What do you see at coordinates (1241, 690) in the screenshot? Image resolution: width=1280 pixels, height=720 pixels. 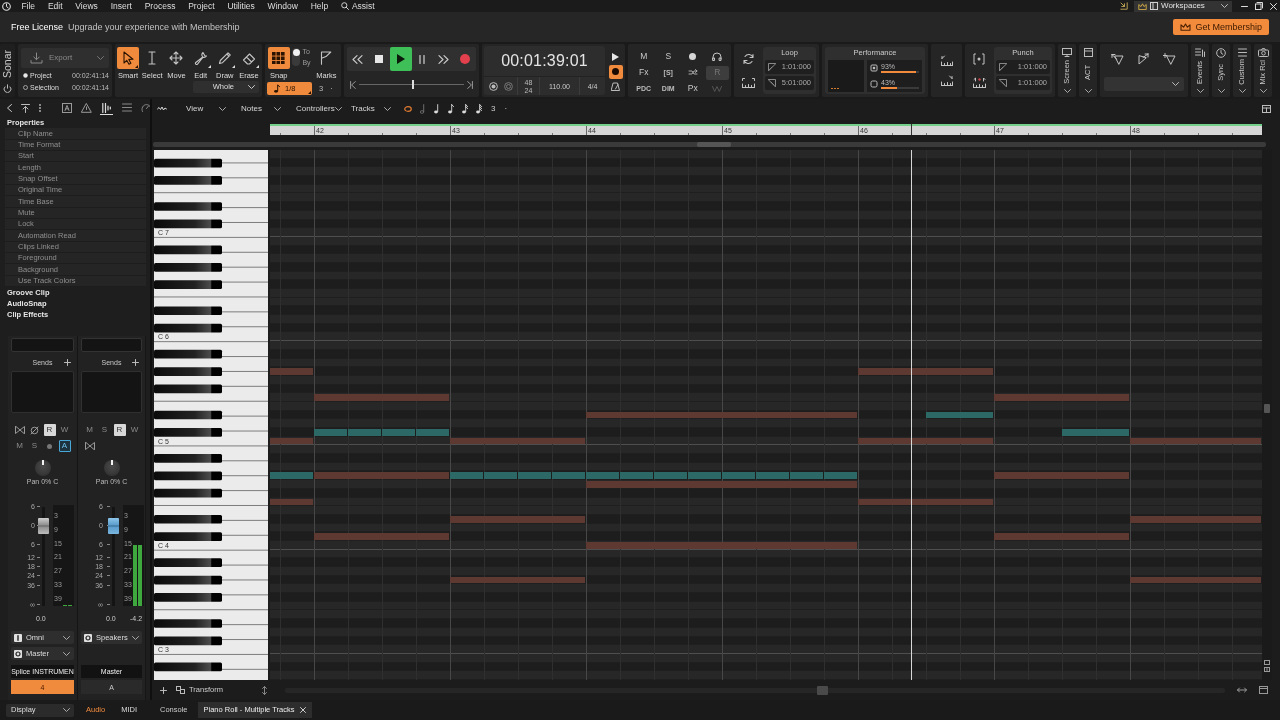 I see `fit-width-icon` at bounding box center [1241, 690].